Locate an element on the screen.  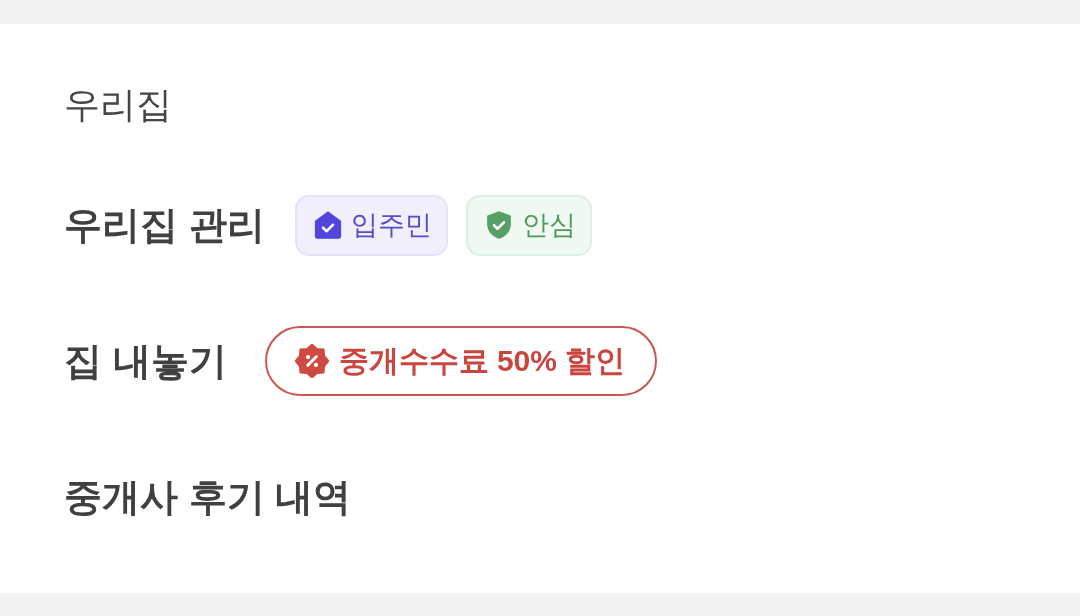
house-check-icon is located at coordinates (327, 225).